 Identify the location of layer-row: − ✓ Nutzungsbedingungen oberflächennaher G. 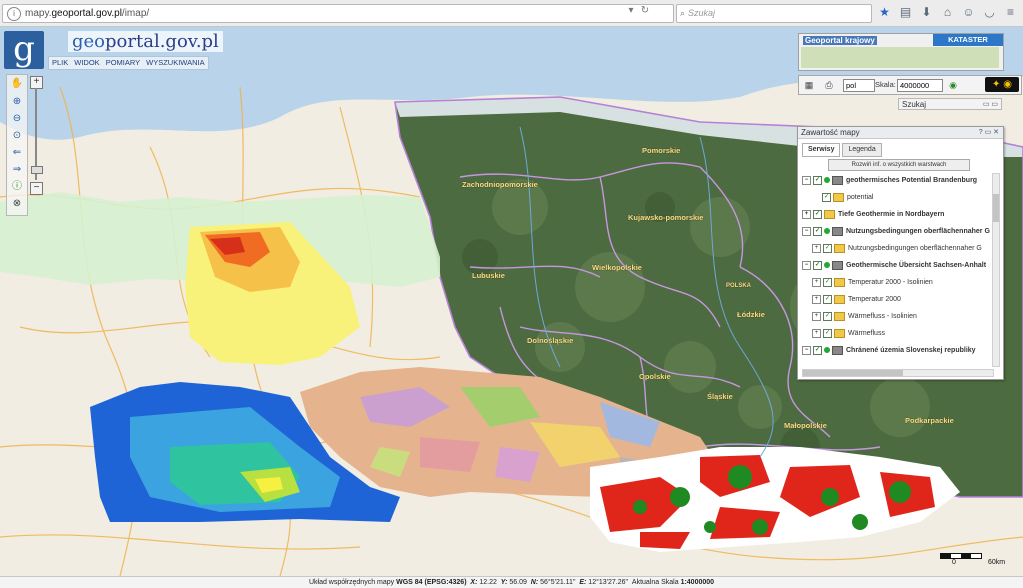
(896, 232).